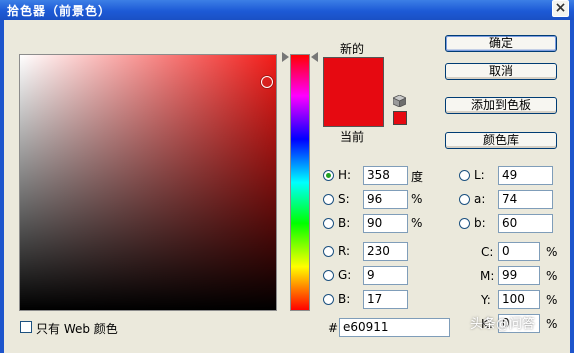 The width and height of the screenshot is (574, 353). I want to click on hue-slider, so click(300, 182).